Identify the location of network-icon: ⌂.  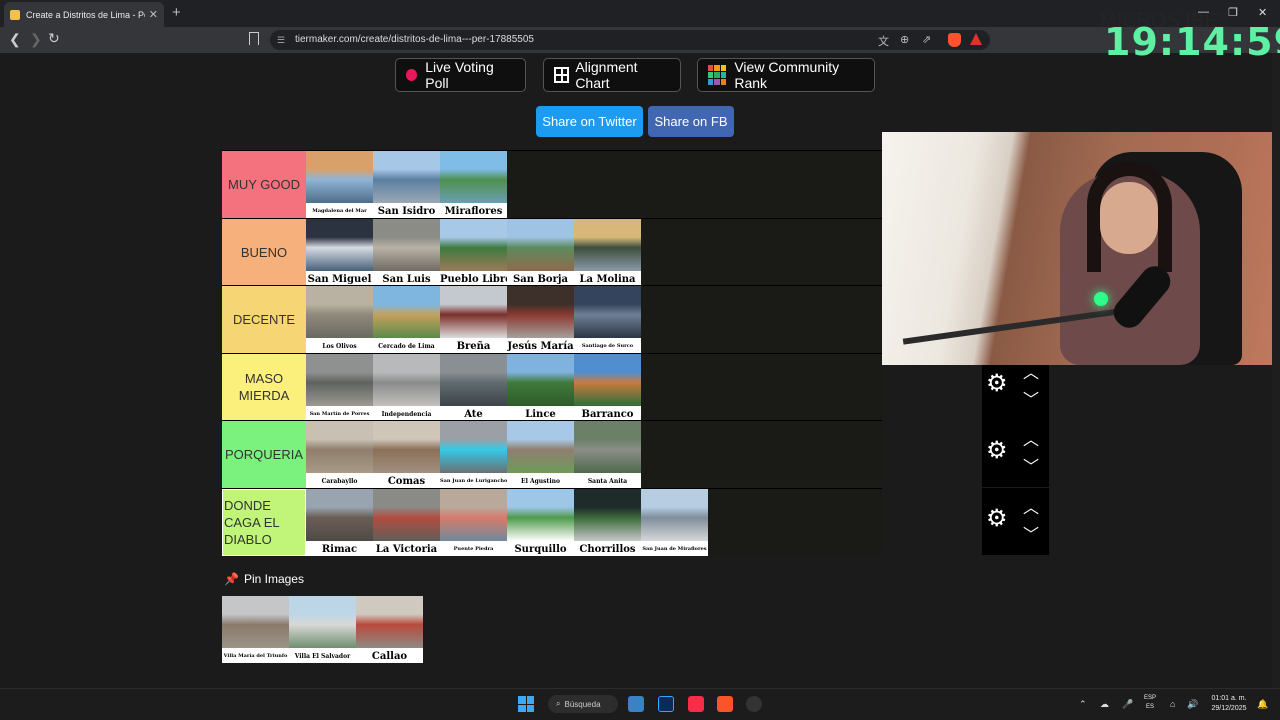
(1172, 704).